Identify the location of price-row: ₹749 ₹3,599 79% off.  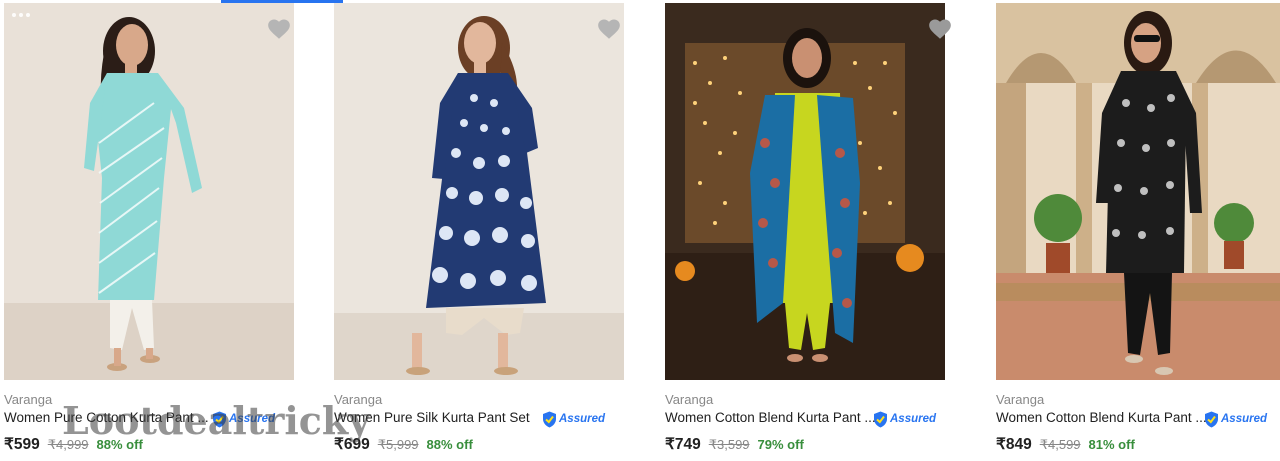
(734, 444).